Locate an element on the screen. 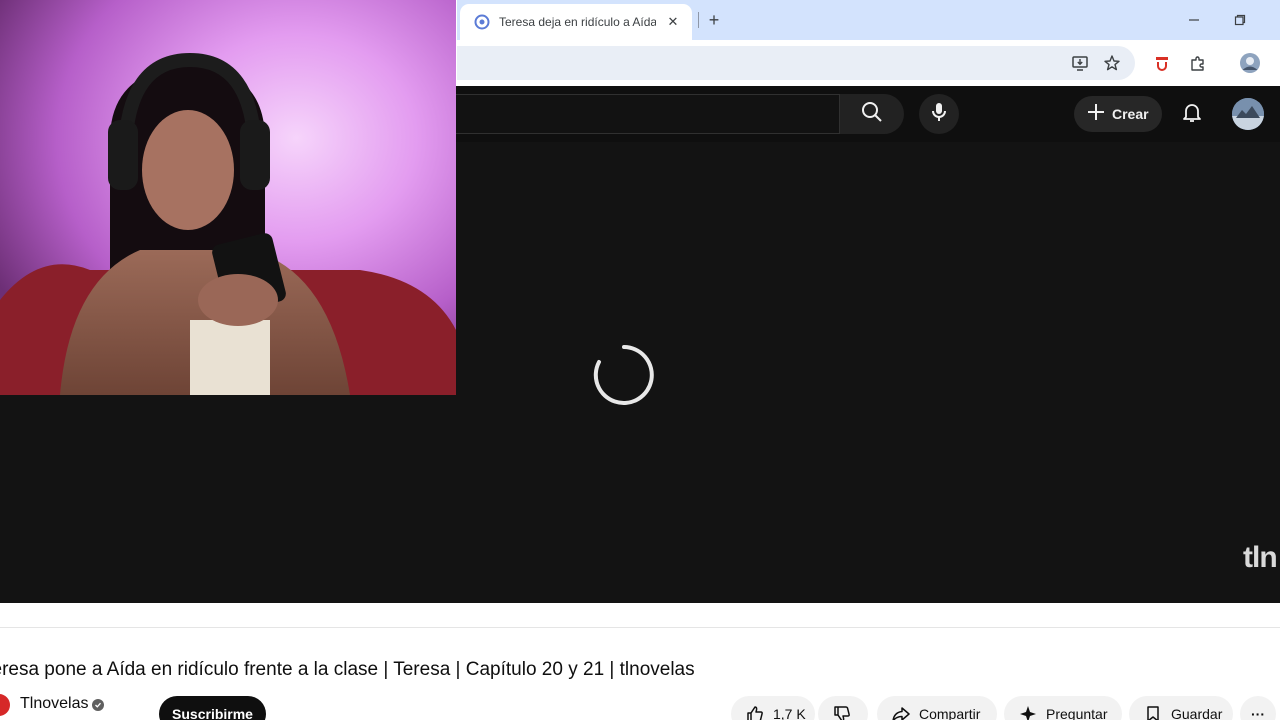 The width and height of the screenshot is (1280, 720). new-tab-button: + is located at coordinates (714, 20).